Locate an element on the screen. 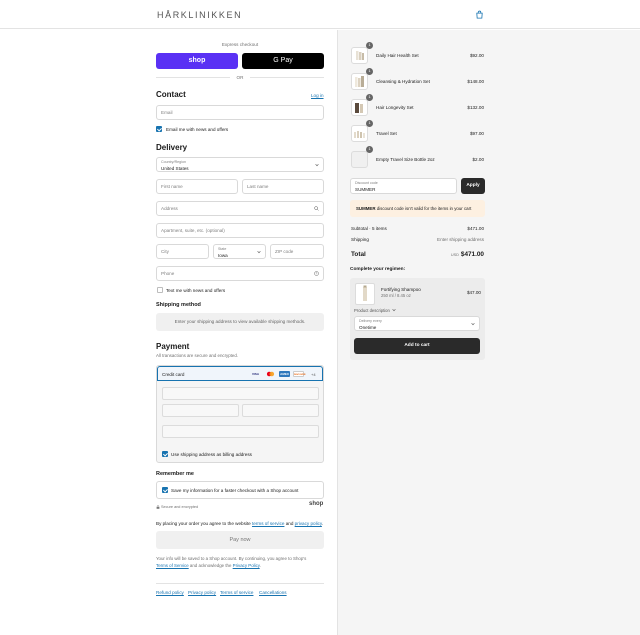 This screenshot has height=635, width=640. zip-placeholder: ZIP code is located at coordinates (284, 251).